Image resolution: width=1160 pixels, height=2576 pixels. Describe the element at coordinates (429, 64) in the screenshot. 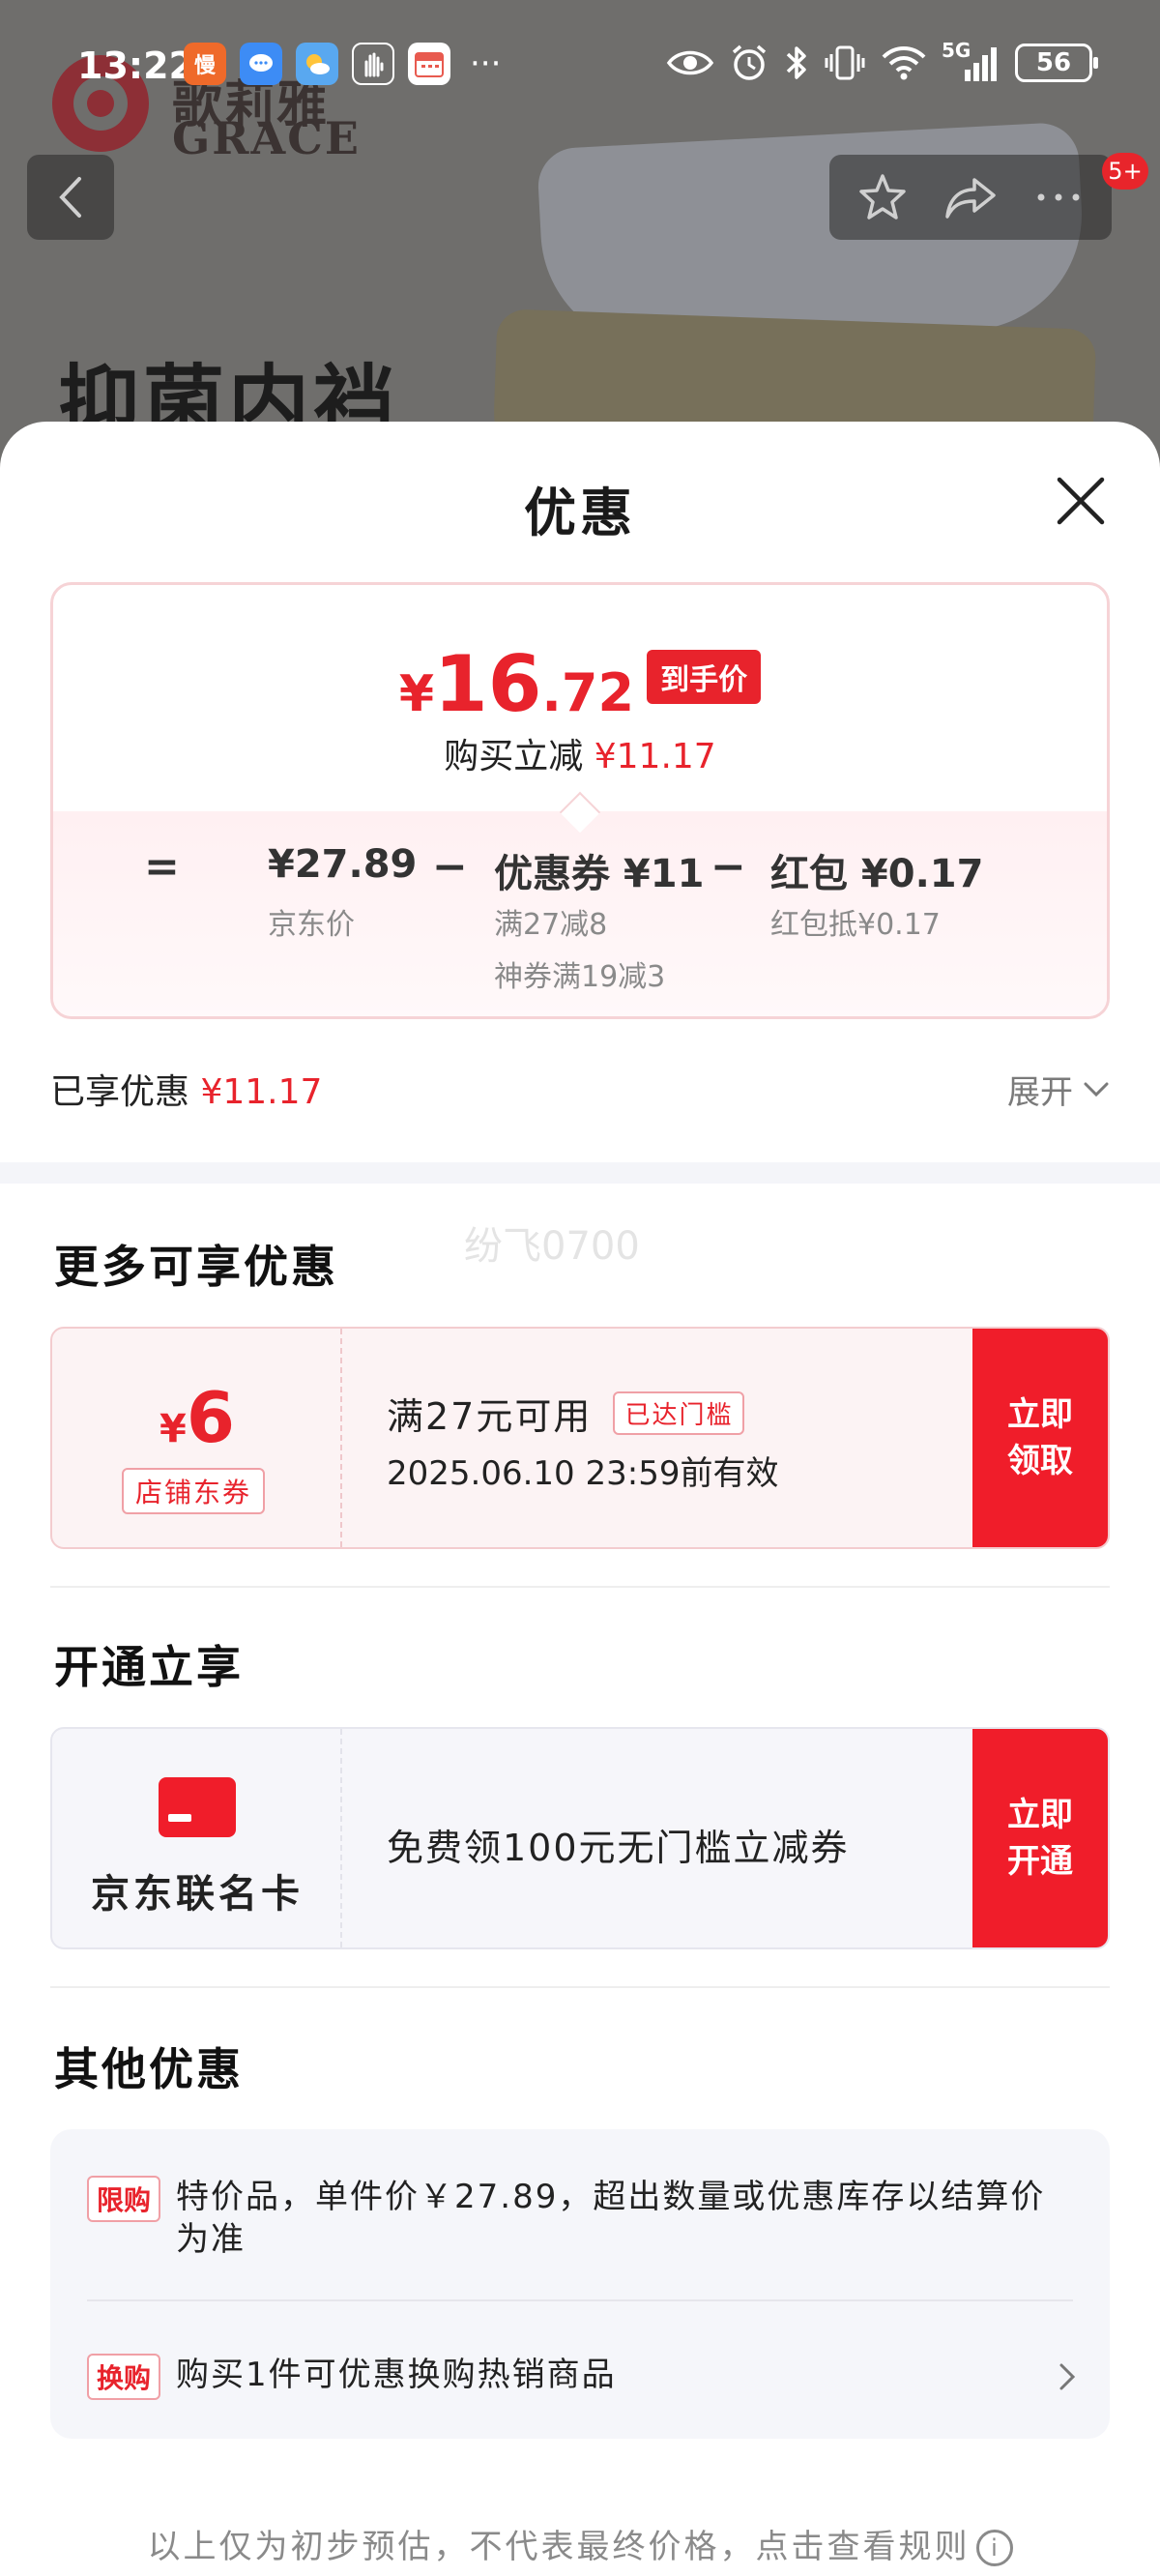

I see `calendar-app-icon` at that location.